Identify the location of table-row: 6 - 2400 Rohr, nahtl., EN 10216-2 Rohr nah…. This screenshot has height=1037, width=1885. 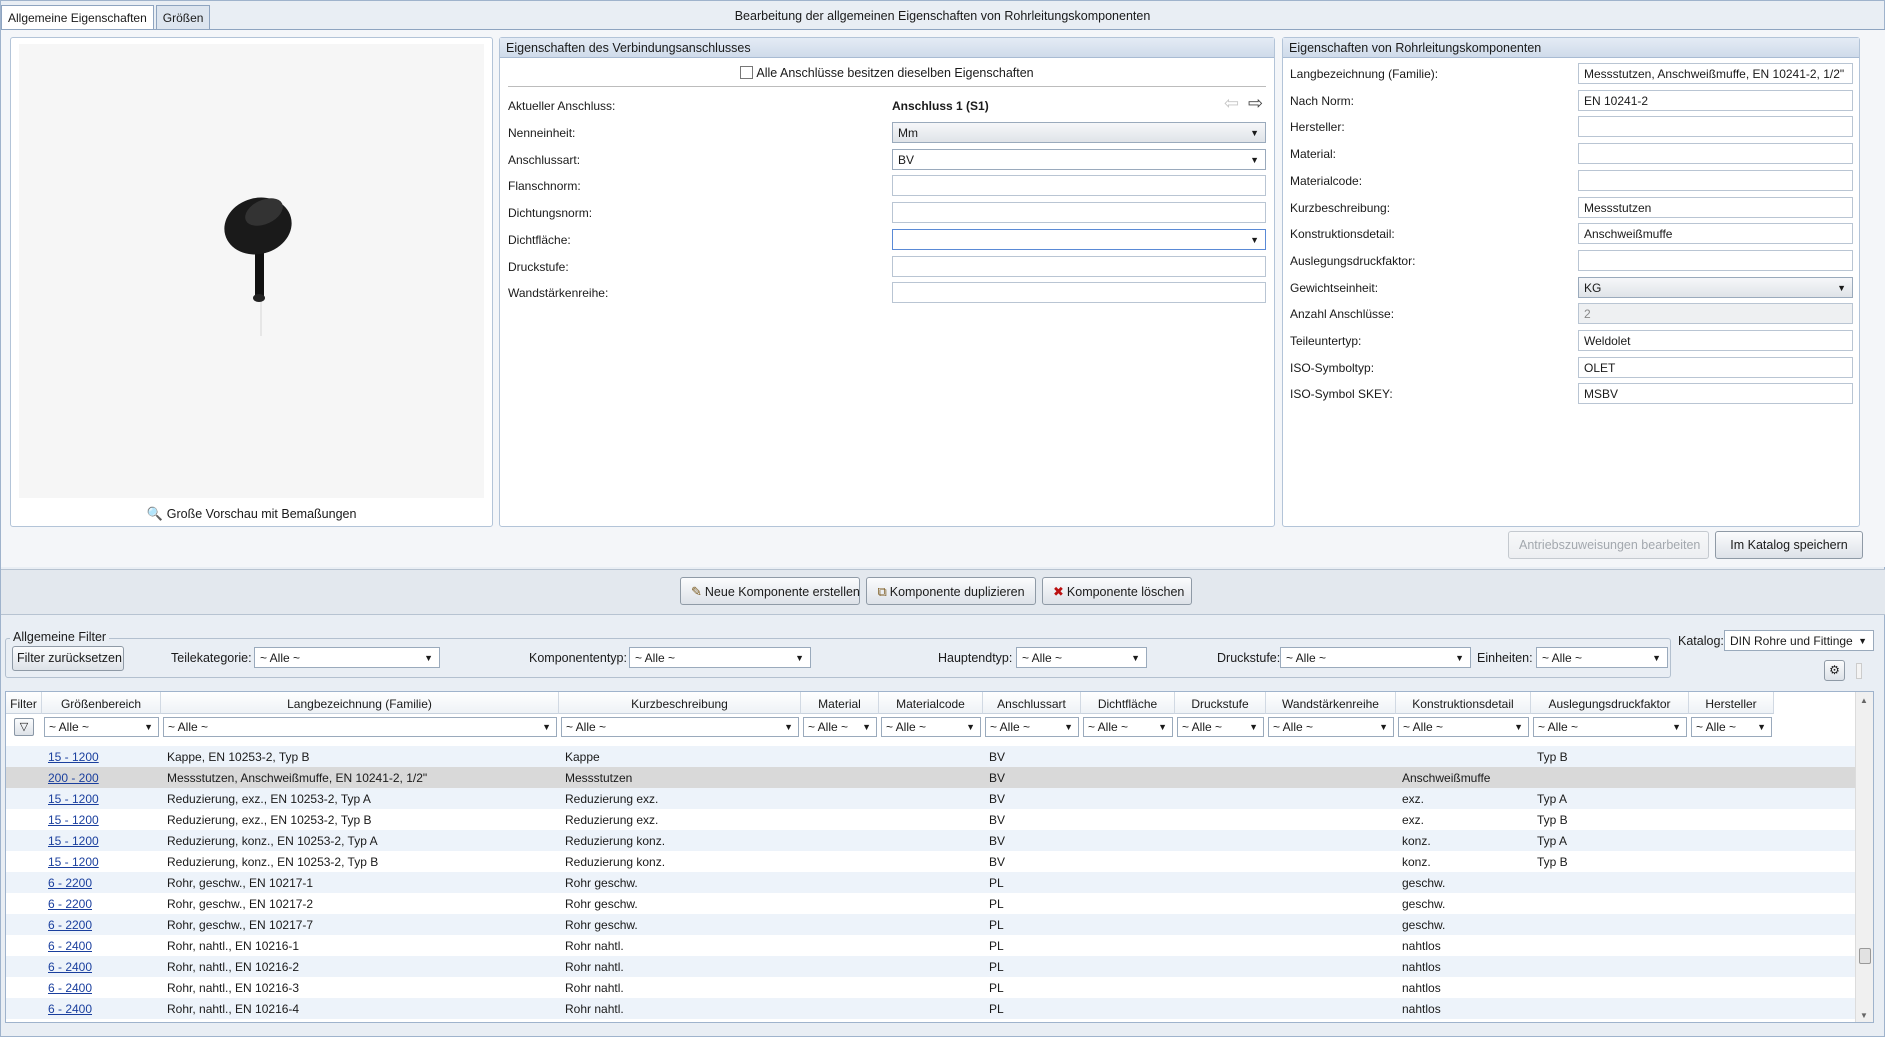
(930, 966).